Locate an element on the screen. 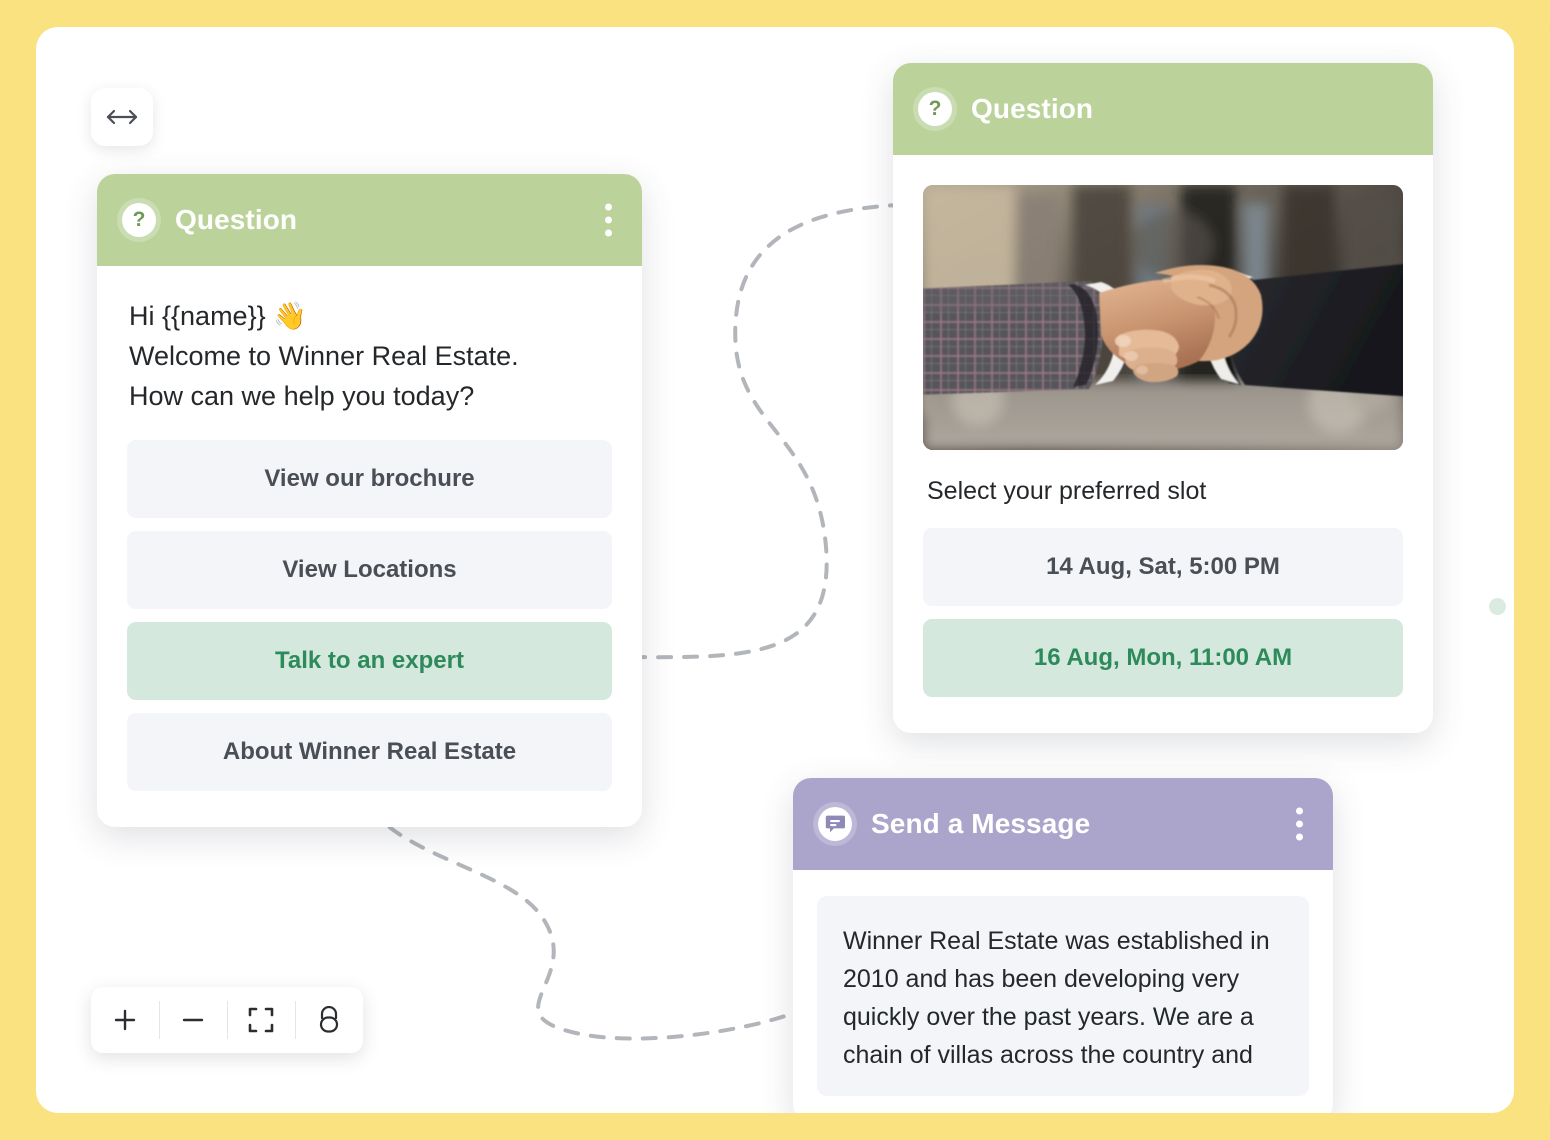 The width and height of the screenshot is (1550, 1140). choice-label: Talk to an expert is located at coordinates (369, 660).